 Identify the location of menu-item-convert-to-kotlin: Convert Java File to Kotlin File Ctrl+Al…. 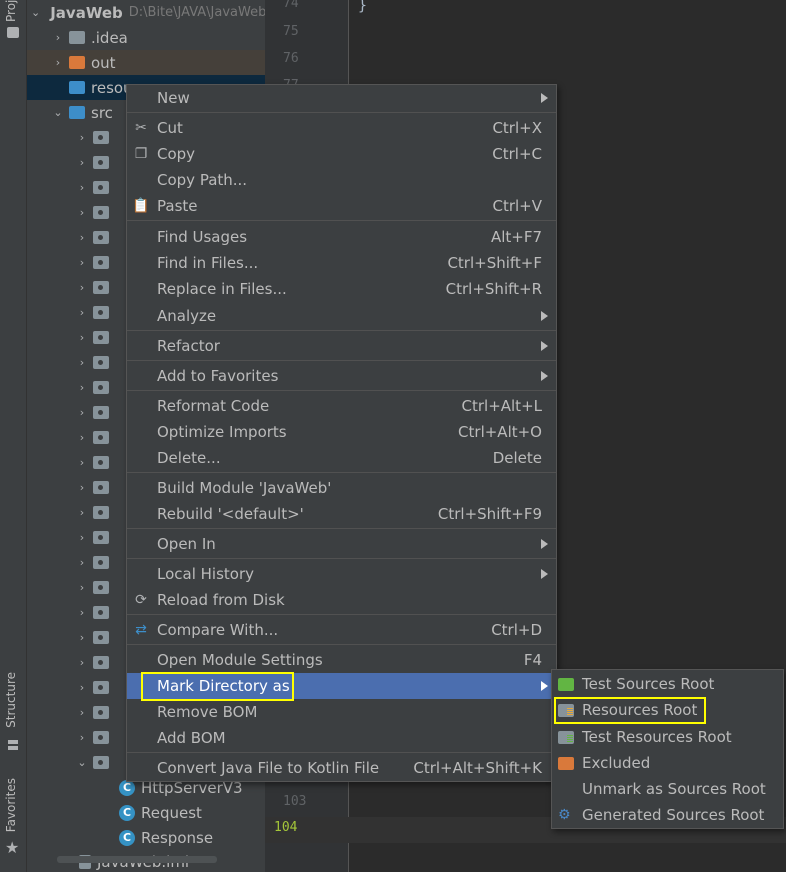
(341, 768).